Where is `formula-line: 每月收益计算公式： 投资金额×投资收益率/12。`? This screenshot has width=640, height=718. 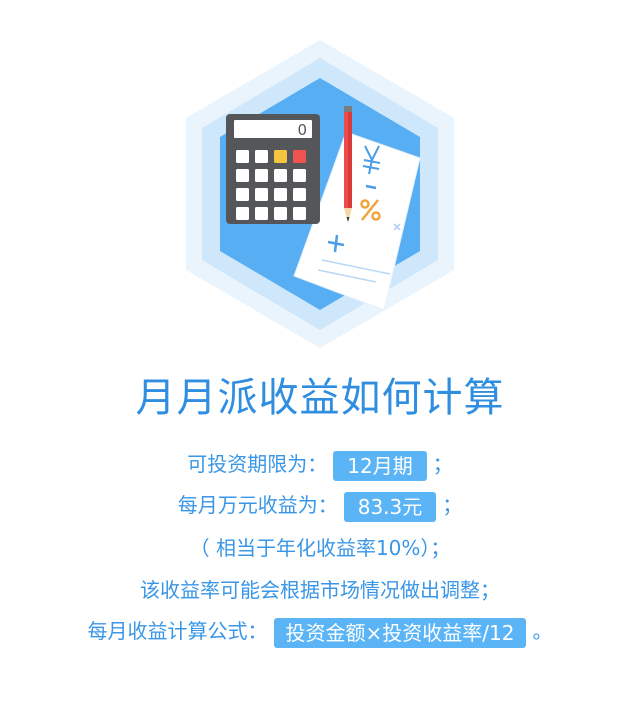
formula-line: 每月收益计算公式： 投资金额×投资收益率/12。 is located at coordinates (320, 631).